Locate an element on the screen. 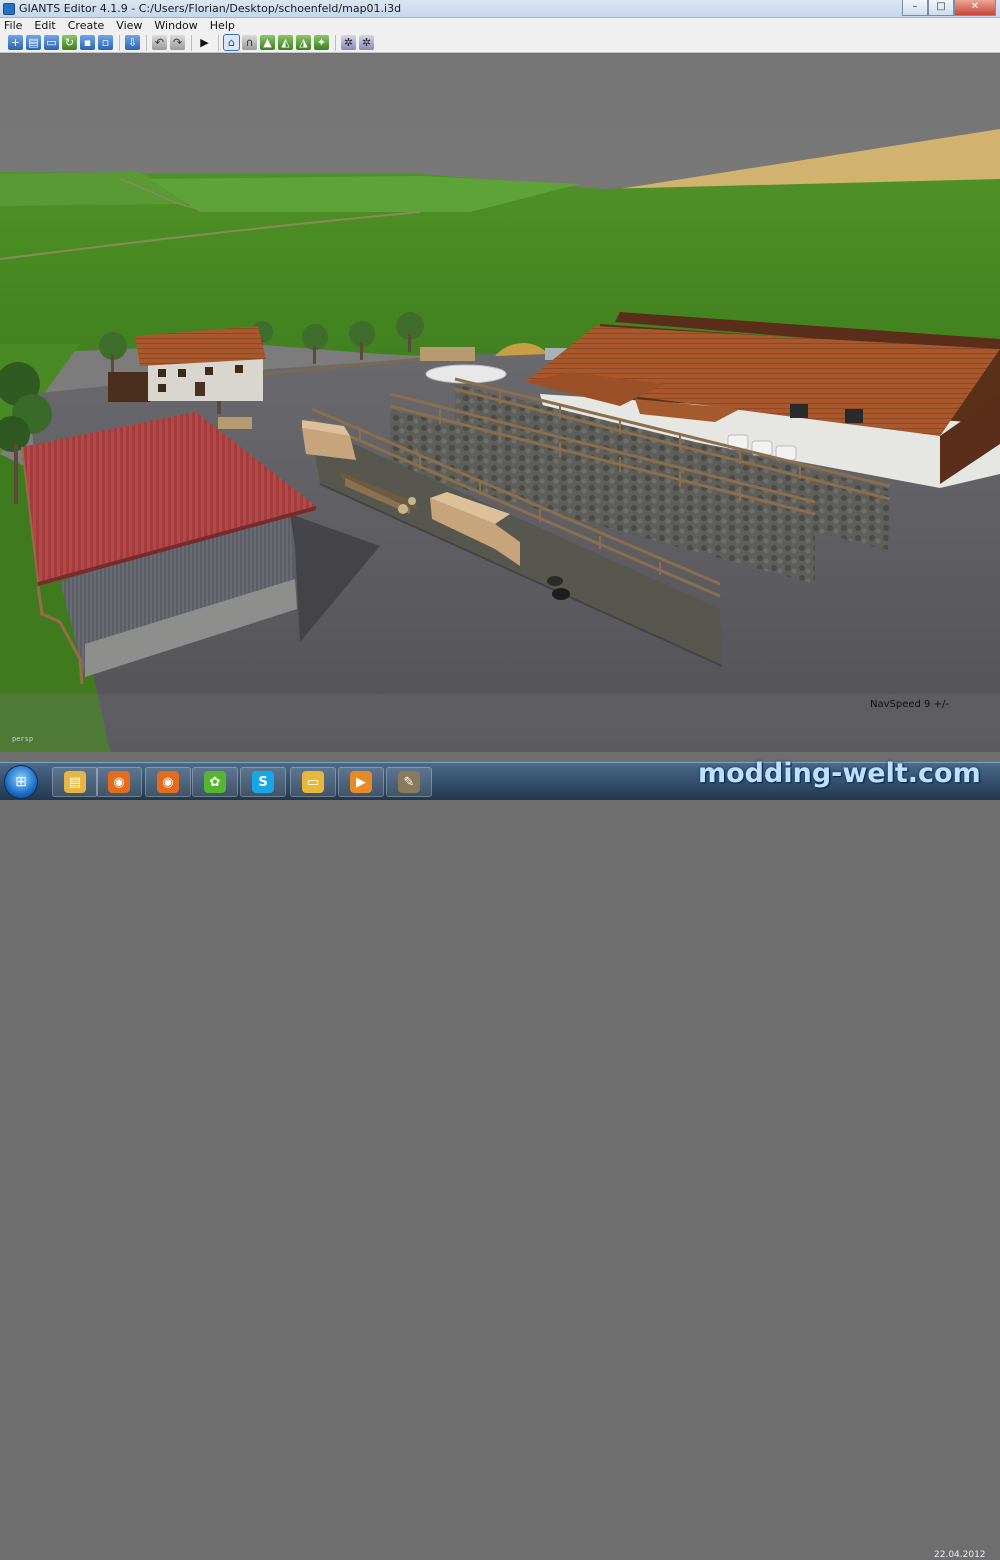 This screenshot has width=1000, height=1560. menu-window: Window is located at coordinates (175, 25).